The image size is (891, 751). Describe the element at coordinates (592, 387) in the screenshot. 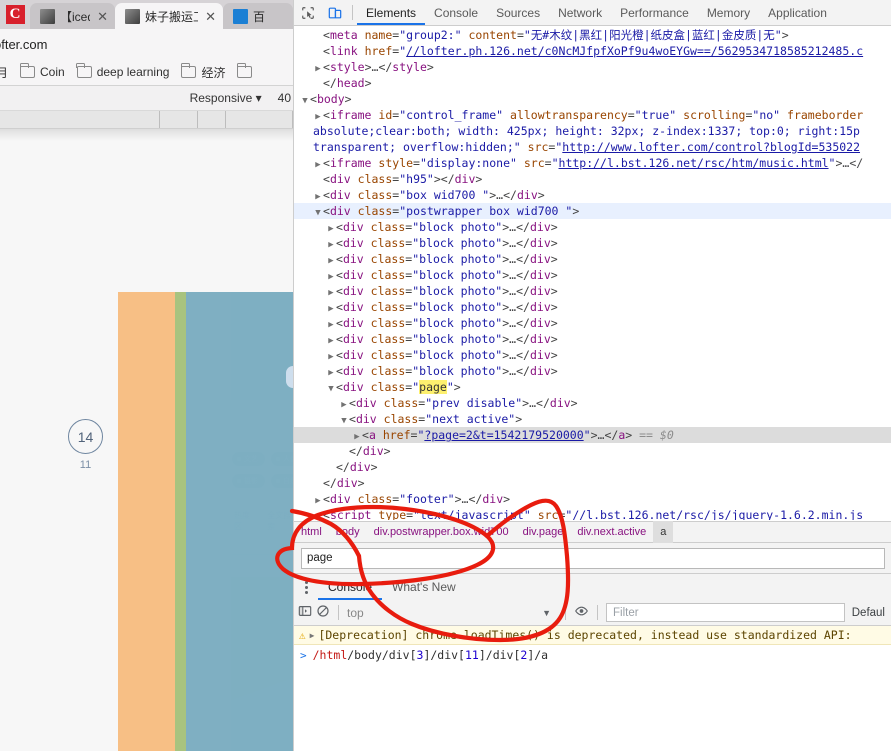

I see `dom-tree-row: ▼ <div class="page">` at that location.